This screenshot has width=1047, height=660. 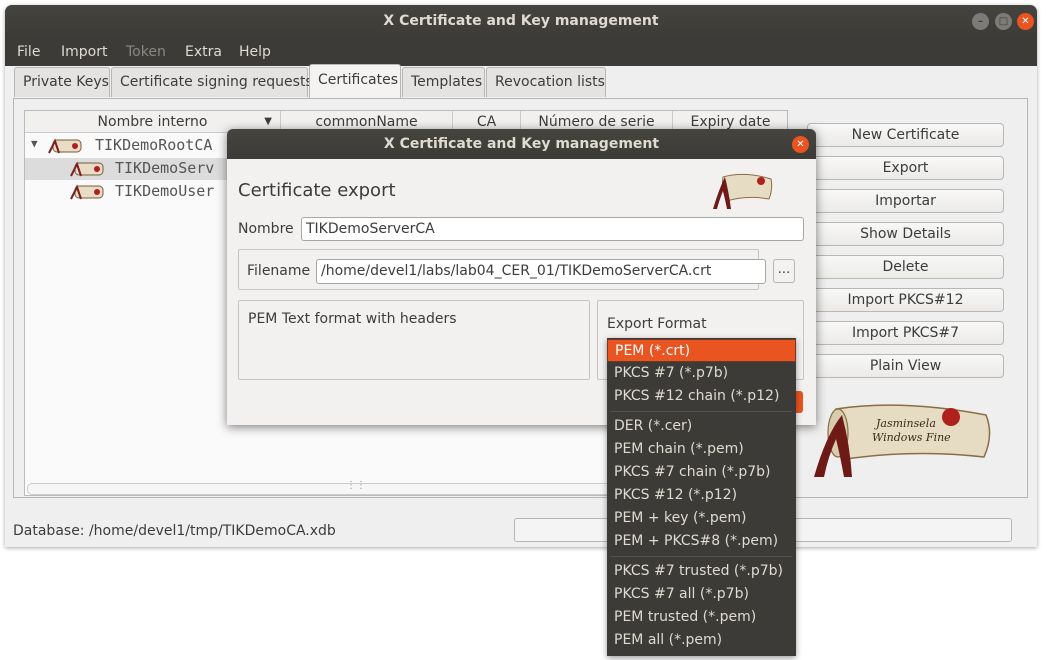 I want to click on delete-button: Delete, so click(x=905, y=267).